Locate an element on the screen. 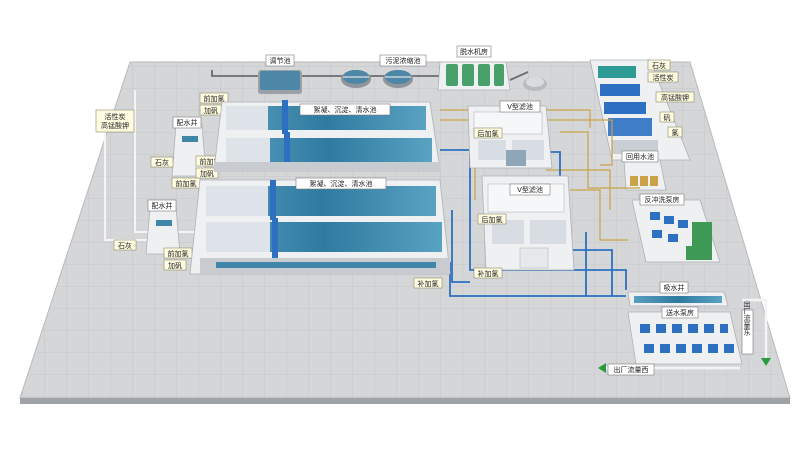 This screenshot has width=800, height=450. suction-well is located at coordinates (678, 299).